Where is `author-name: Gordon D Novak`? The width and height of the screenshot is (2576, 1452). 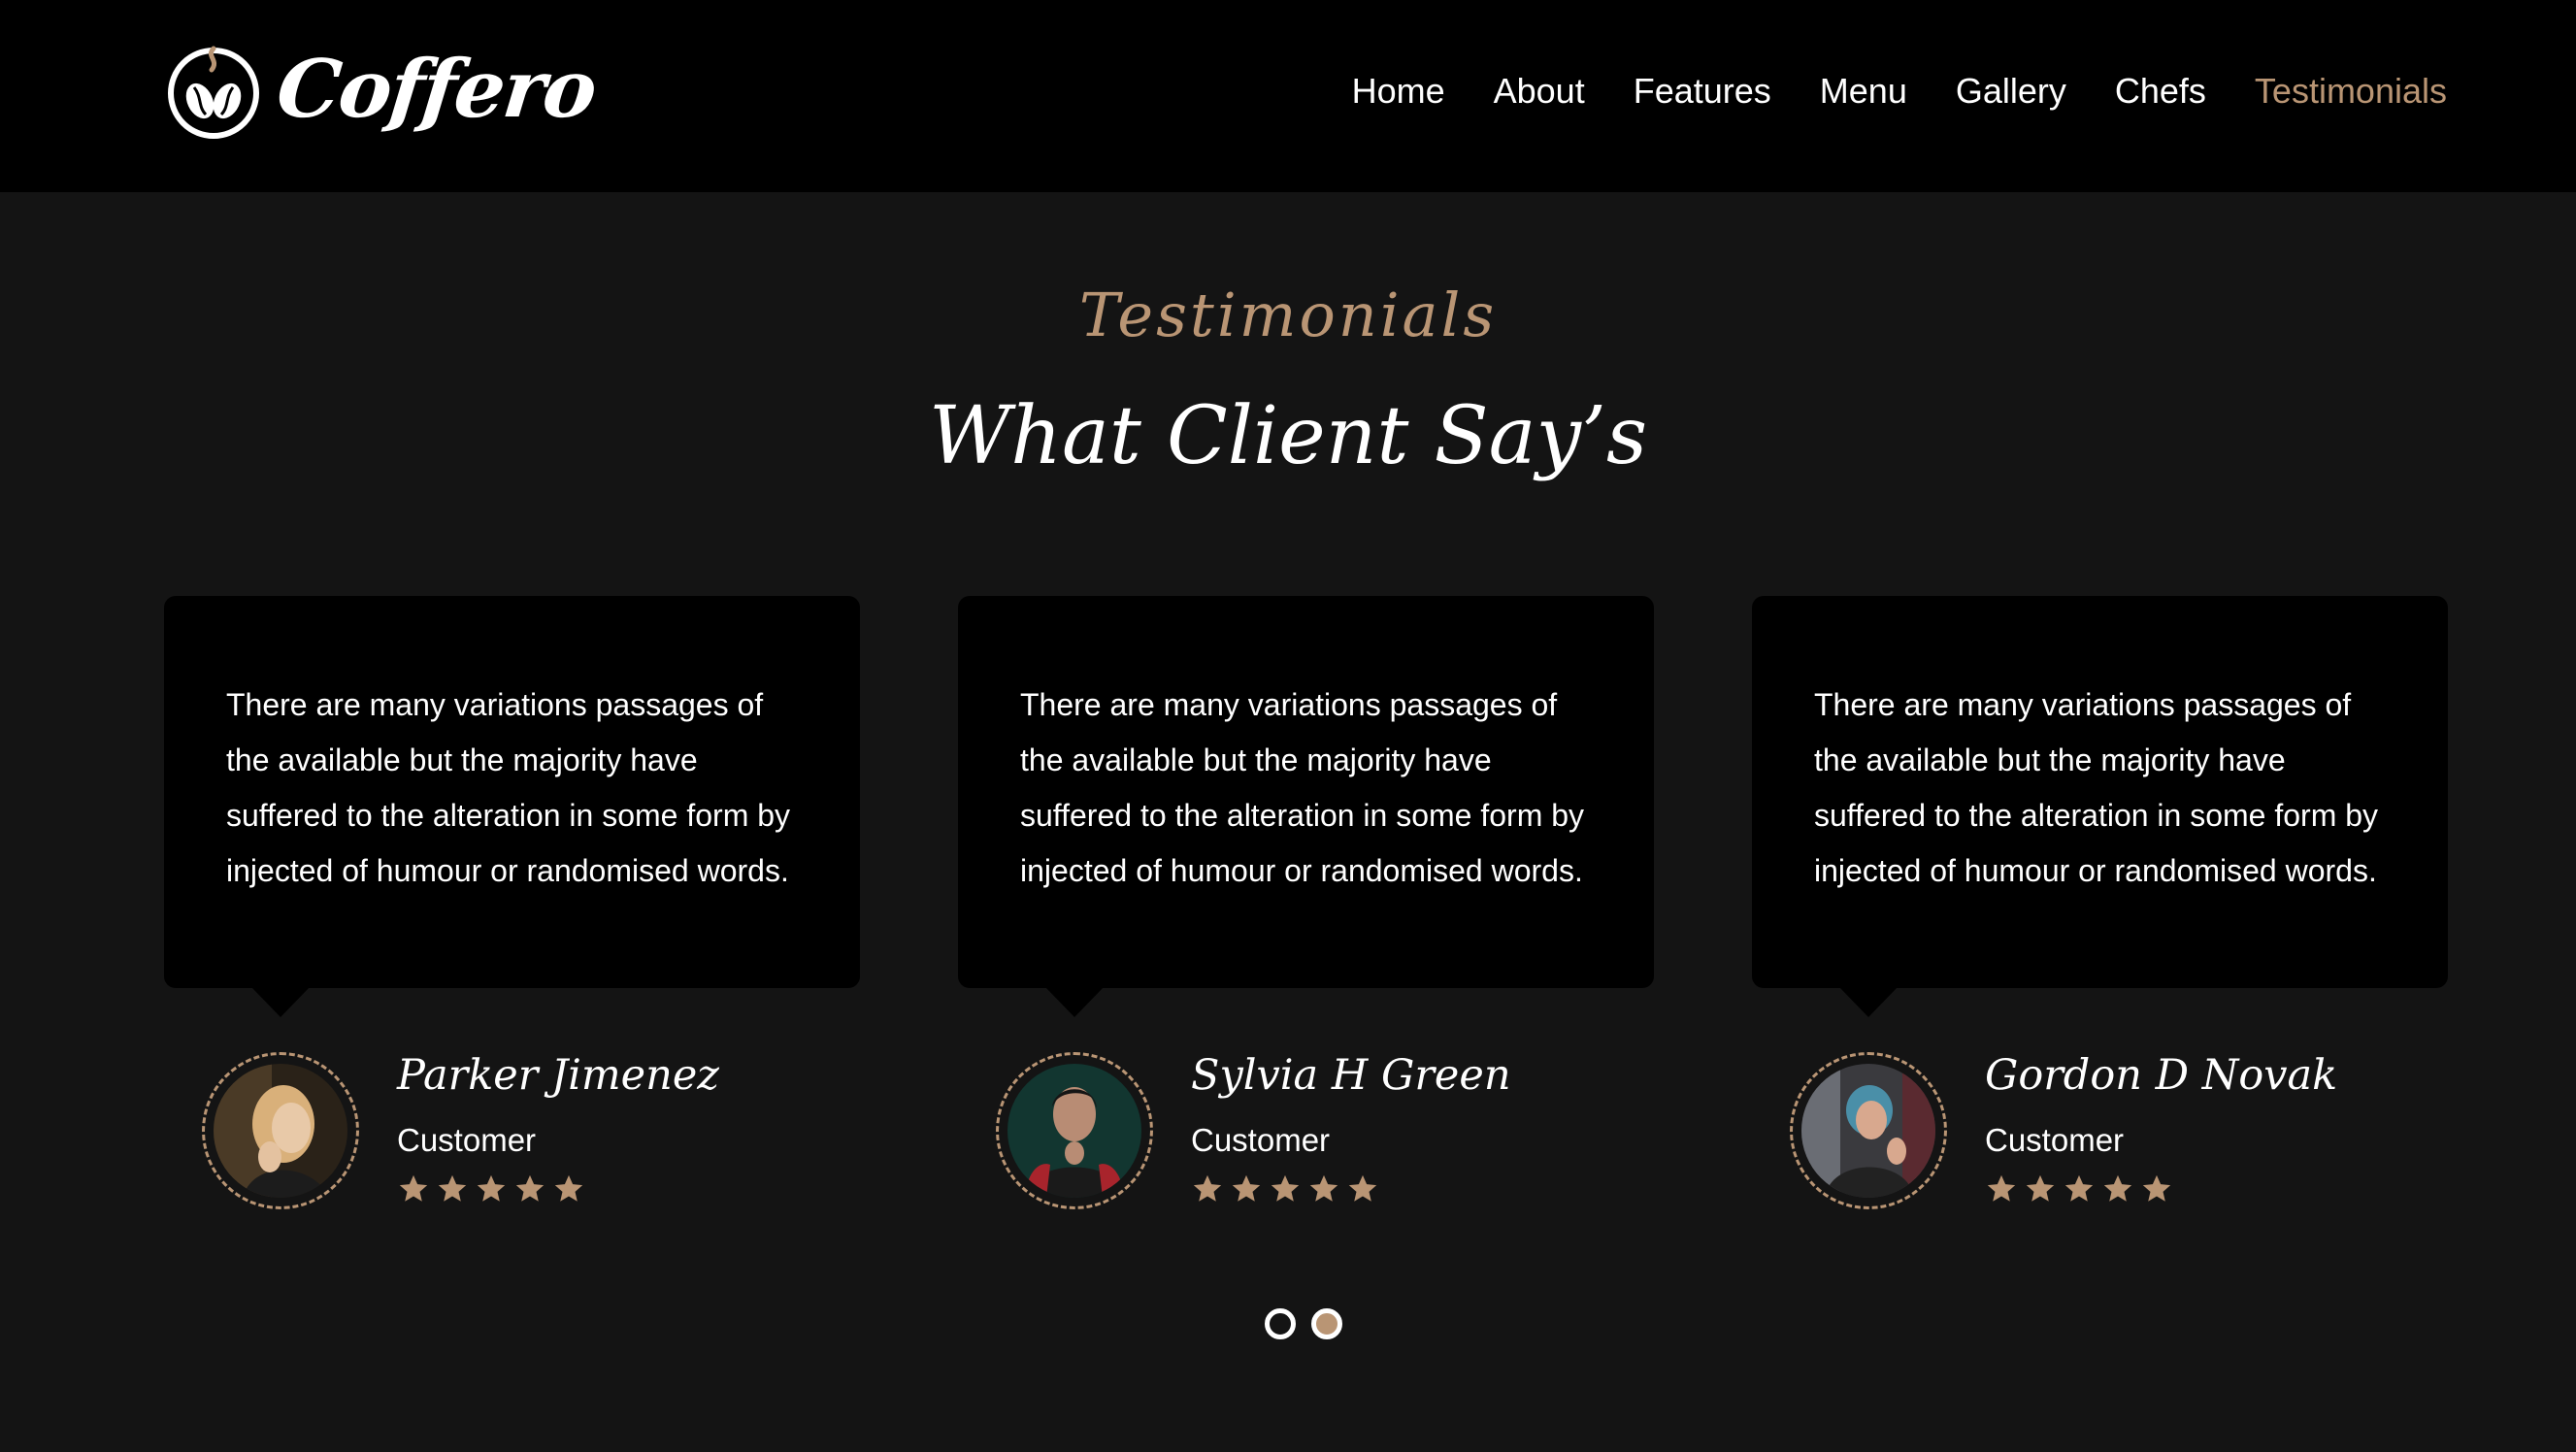 author-name: Gordon D Novak is located at coordinates (2161, 1075).